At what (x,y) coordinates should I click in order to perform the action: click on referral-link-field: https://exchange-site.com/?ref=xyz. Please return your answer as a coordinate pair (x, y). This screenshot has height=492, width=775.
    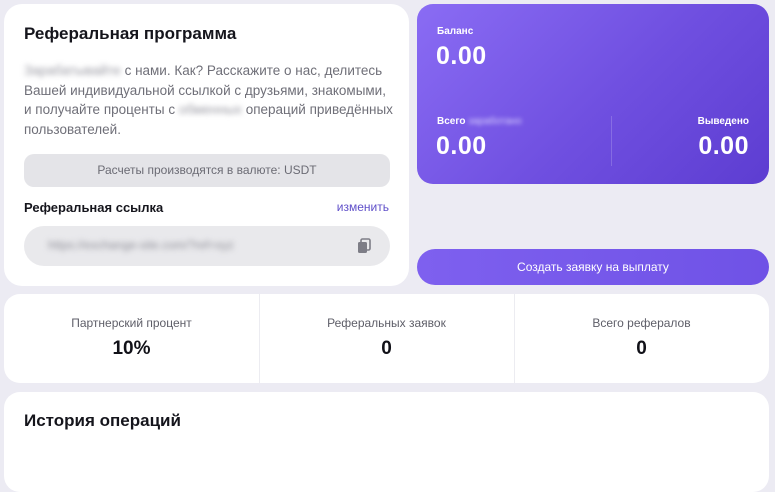
    Looking at the image, I should click on (207, 246).